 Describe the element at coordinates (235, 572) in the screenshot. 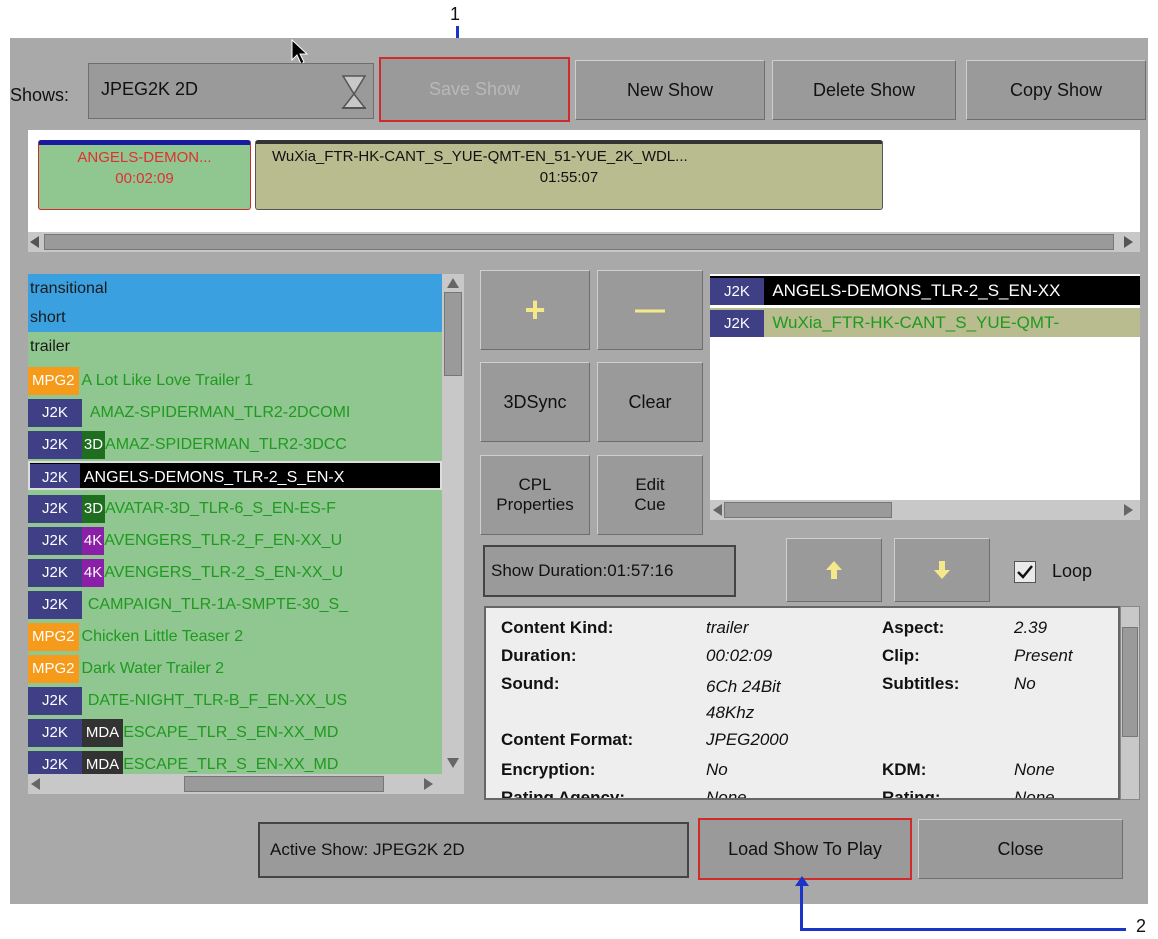

I see `list-item: J2K 4K AVENGERS_TLR-2_S_EN-XX_U` at that location.